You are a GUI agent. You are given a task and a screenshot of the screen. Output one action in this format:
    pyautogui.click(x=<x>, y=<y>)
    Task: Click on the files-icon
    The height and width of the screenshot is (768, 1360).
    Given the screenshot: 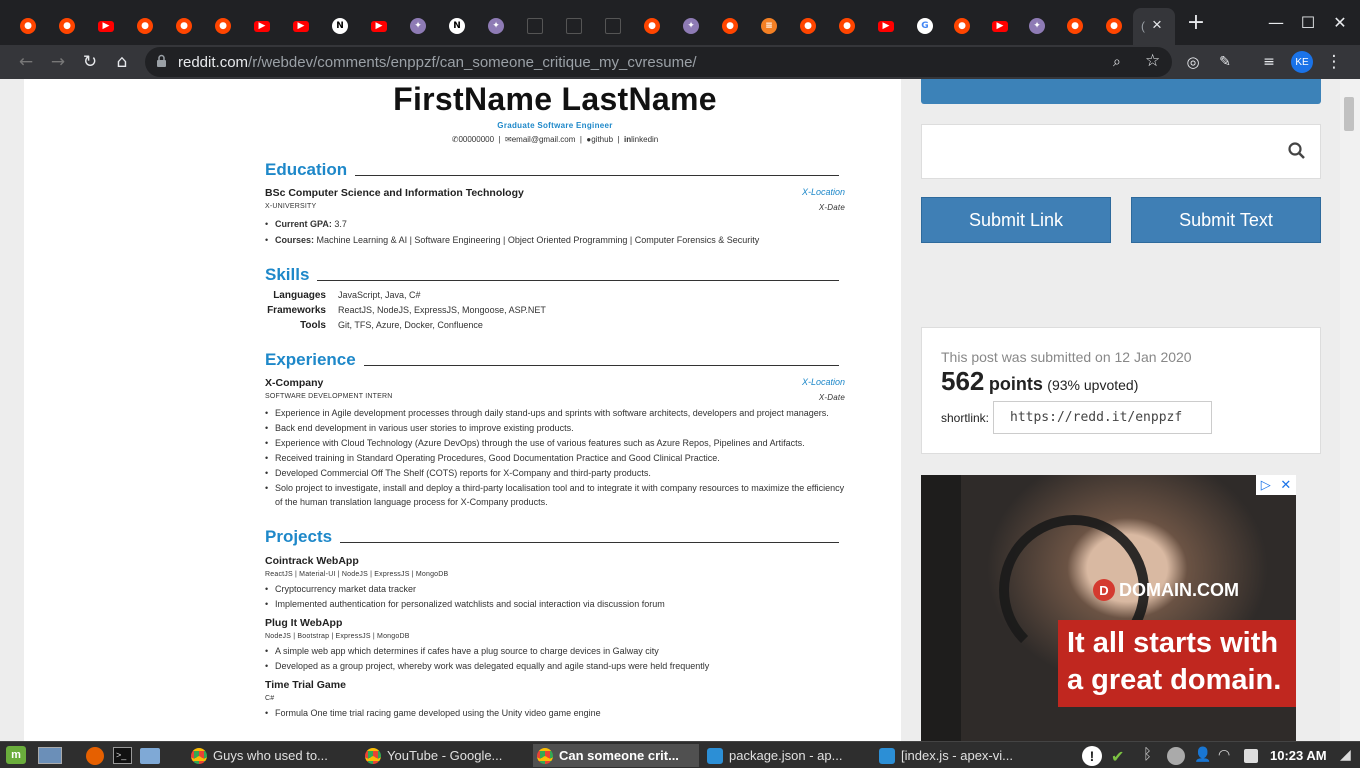 What is the action you would take?
    pyautogui.click(x=150, y=756)
    